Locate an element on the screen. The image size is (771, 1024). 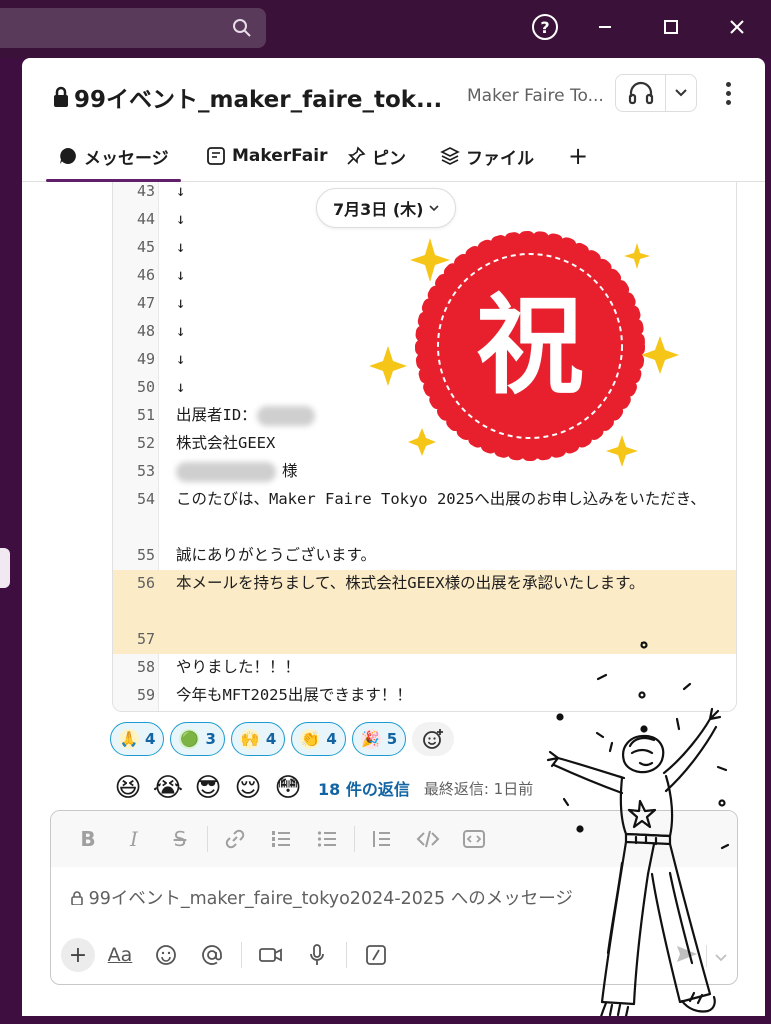
help-icon: ? is located at coordinates (545, 27).